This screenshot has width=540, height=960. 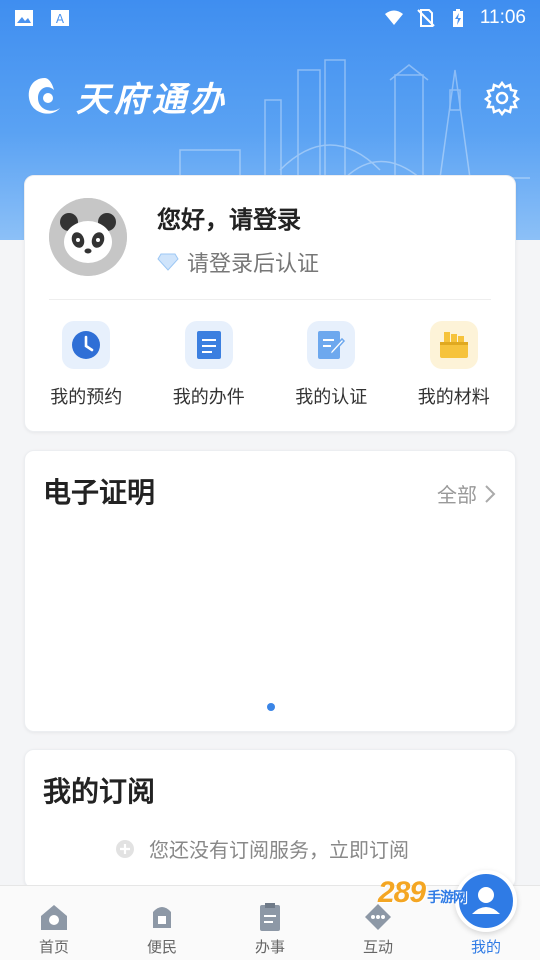 I want to click on edit-document-icon, so click(x=331, y=345).